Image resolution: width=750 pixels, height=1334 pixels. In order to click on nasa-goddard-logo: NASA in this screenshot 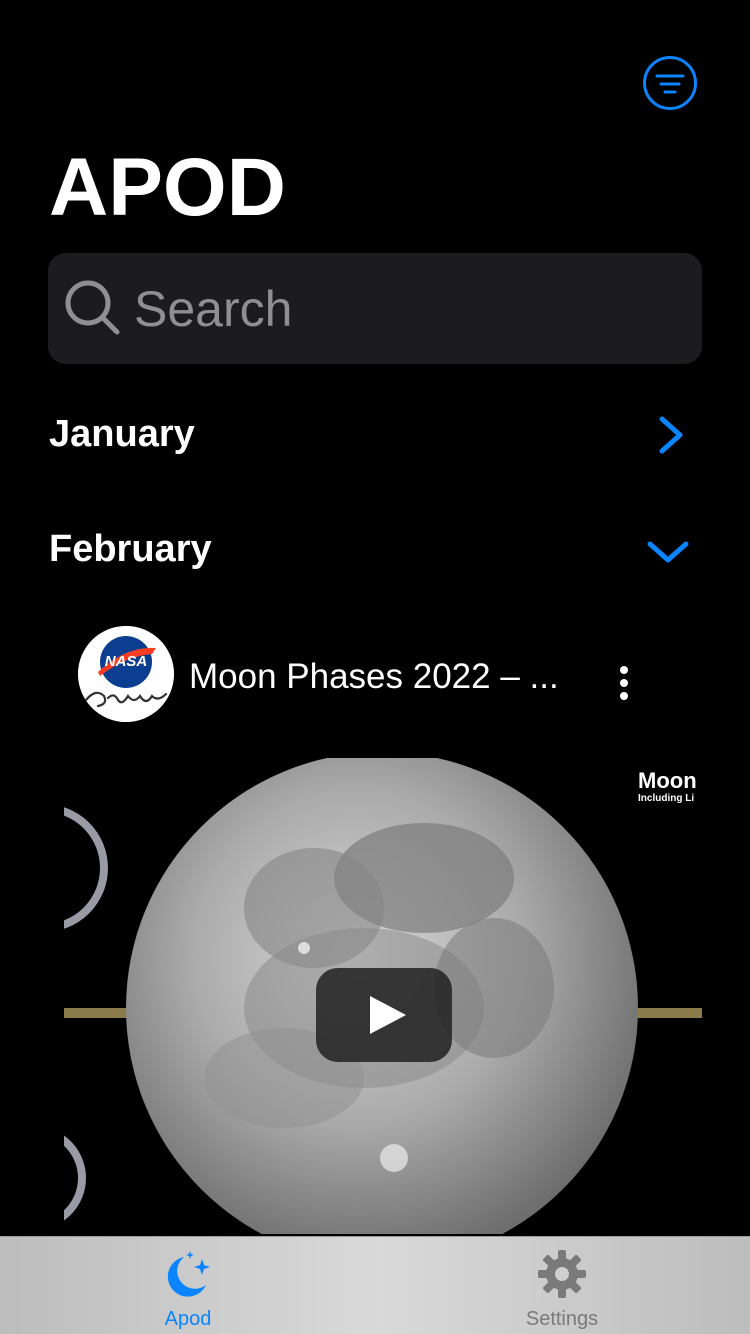, I will do `click(126, 674)`.